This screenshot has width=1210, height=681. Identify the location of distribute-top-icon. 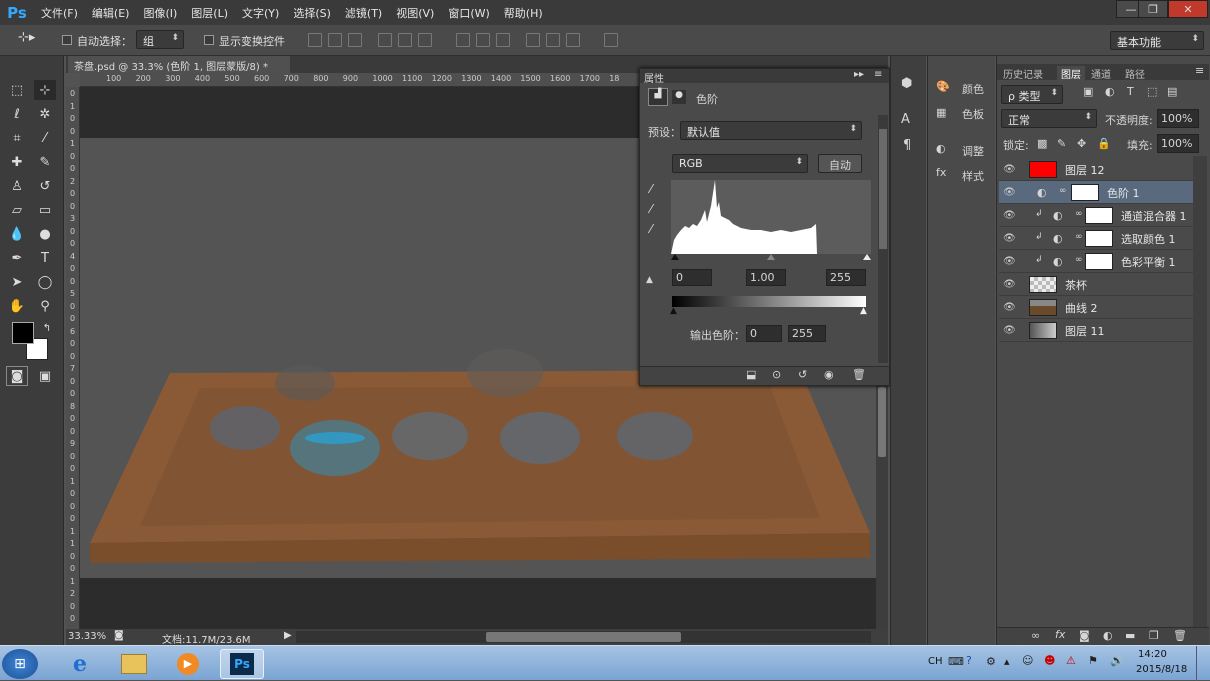
(463, 40).